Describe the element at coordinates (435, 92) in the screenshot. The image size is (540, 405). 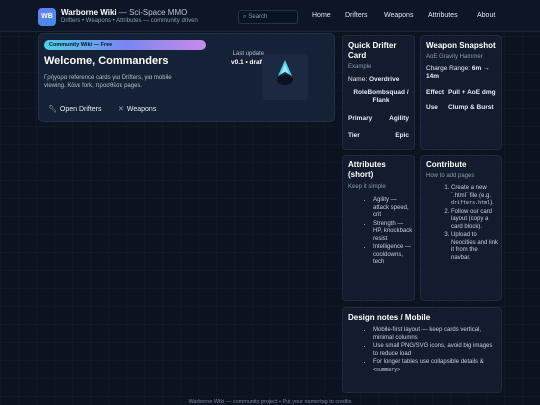
I see `weapon-effect-label: Effect` at that location.